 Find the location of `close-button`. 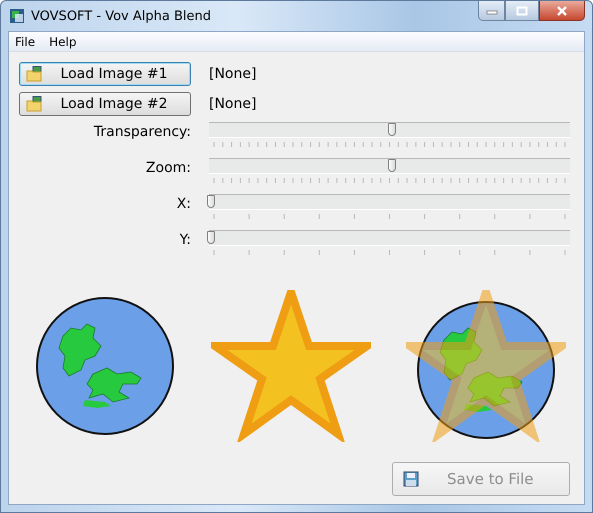

close-button is located at coordinates (562, 11).